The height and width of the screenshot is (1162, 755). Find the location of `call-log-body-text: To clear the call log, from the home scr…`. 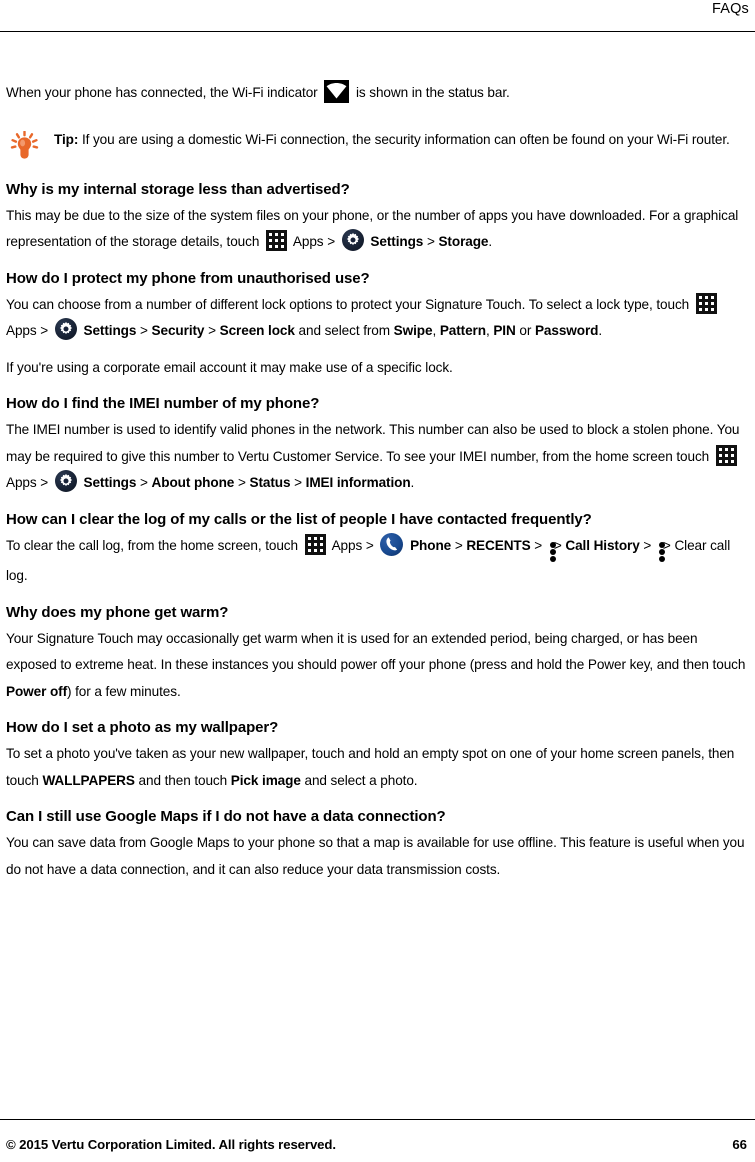

call-log-body-text: To clear the call log, from the home scr… is located at coordinates (152, 545).